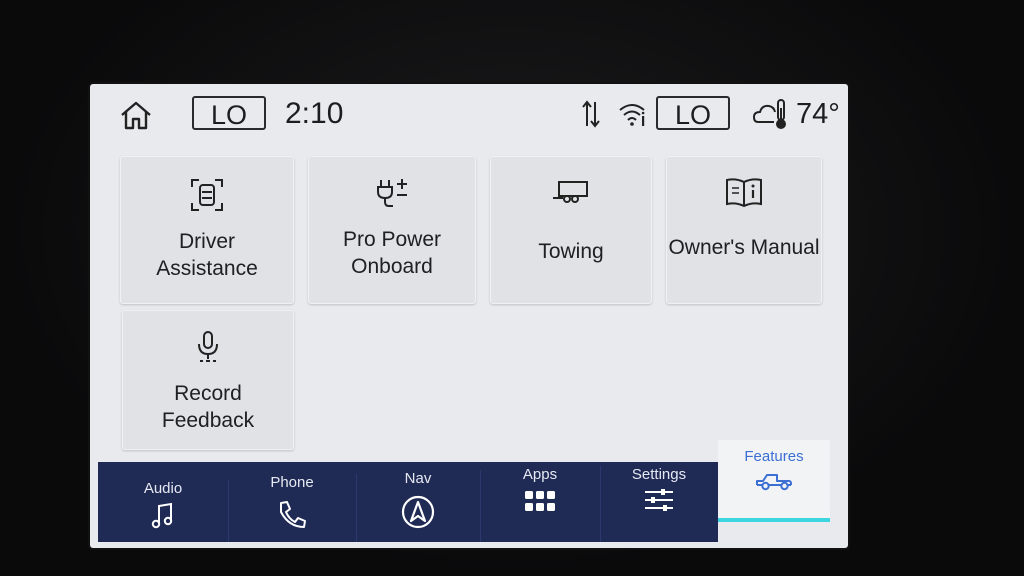  Describe the element at coordinates (469, 115) in the screenshot. I see `status-bar: LO 2:10 LO 74°` at that location.